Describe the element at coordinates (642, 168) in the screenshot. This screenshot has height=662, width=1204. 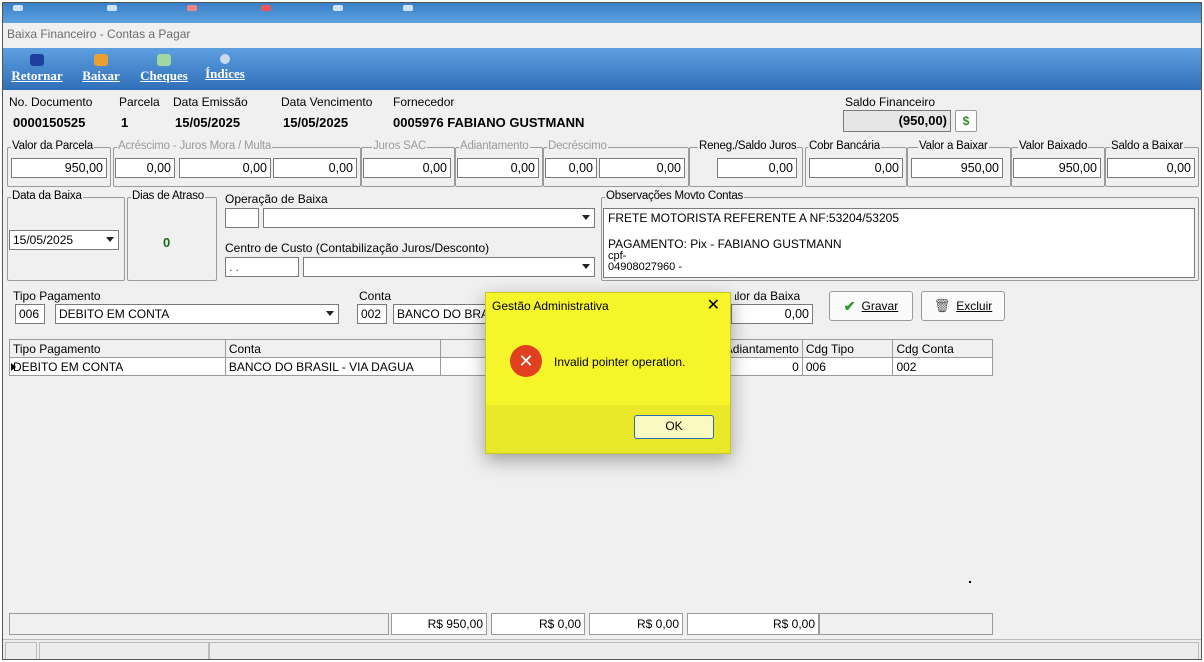
I see `decrescimo-field-2: 0,00` at that location.